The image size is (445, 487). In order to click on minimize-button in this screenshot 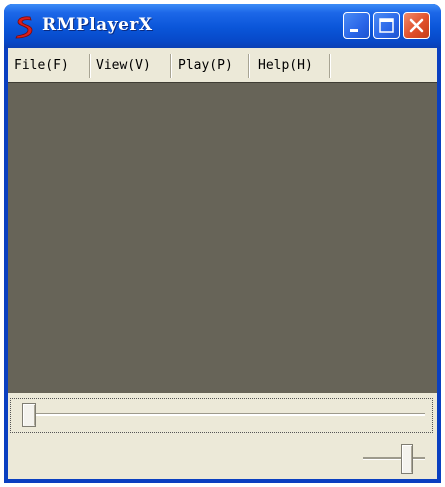, I will do `click(356, 25)`.